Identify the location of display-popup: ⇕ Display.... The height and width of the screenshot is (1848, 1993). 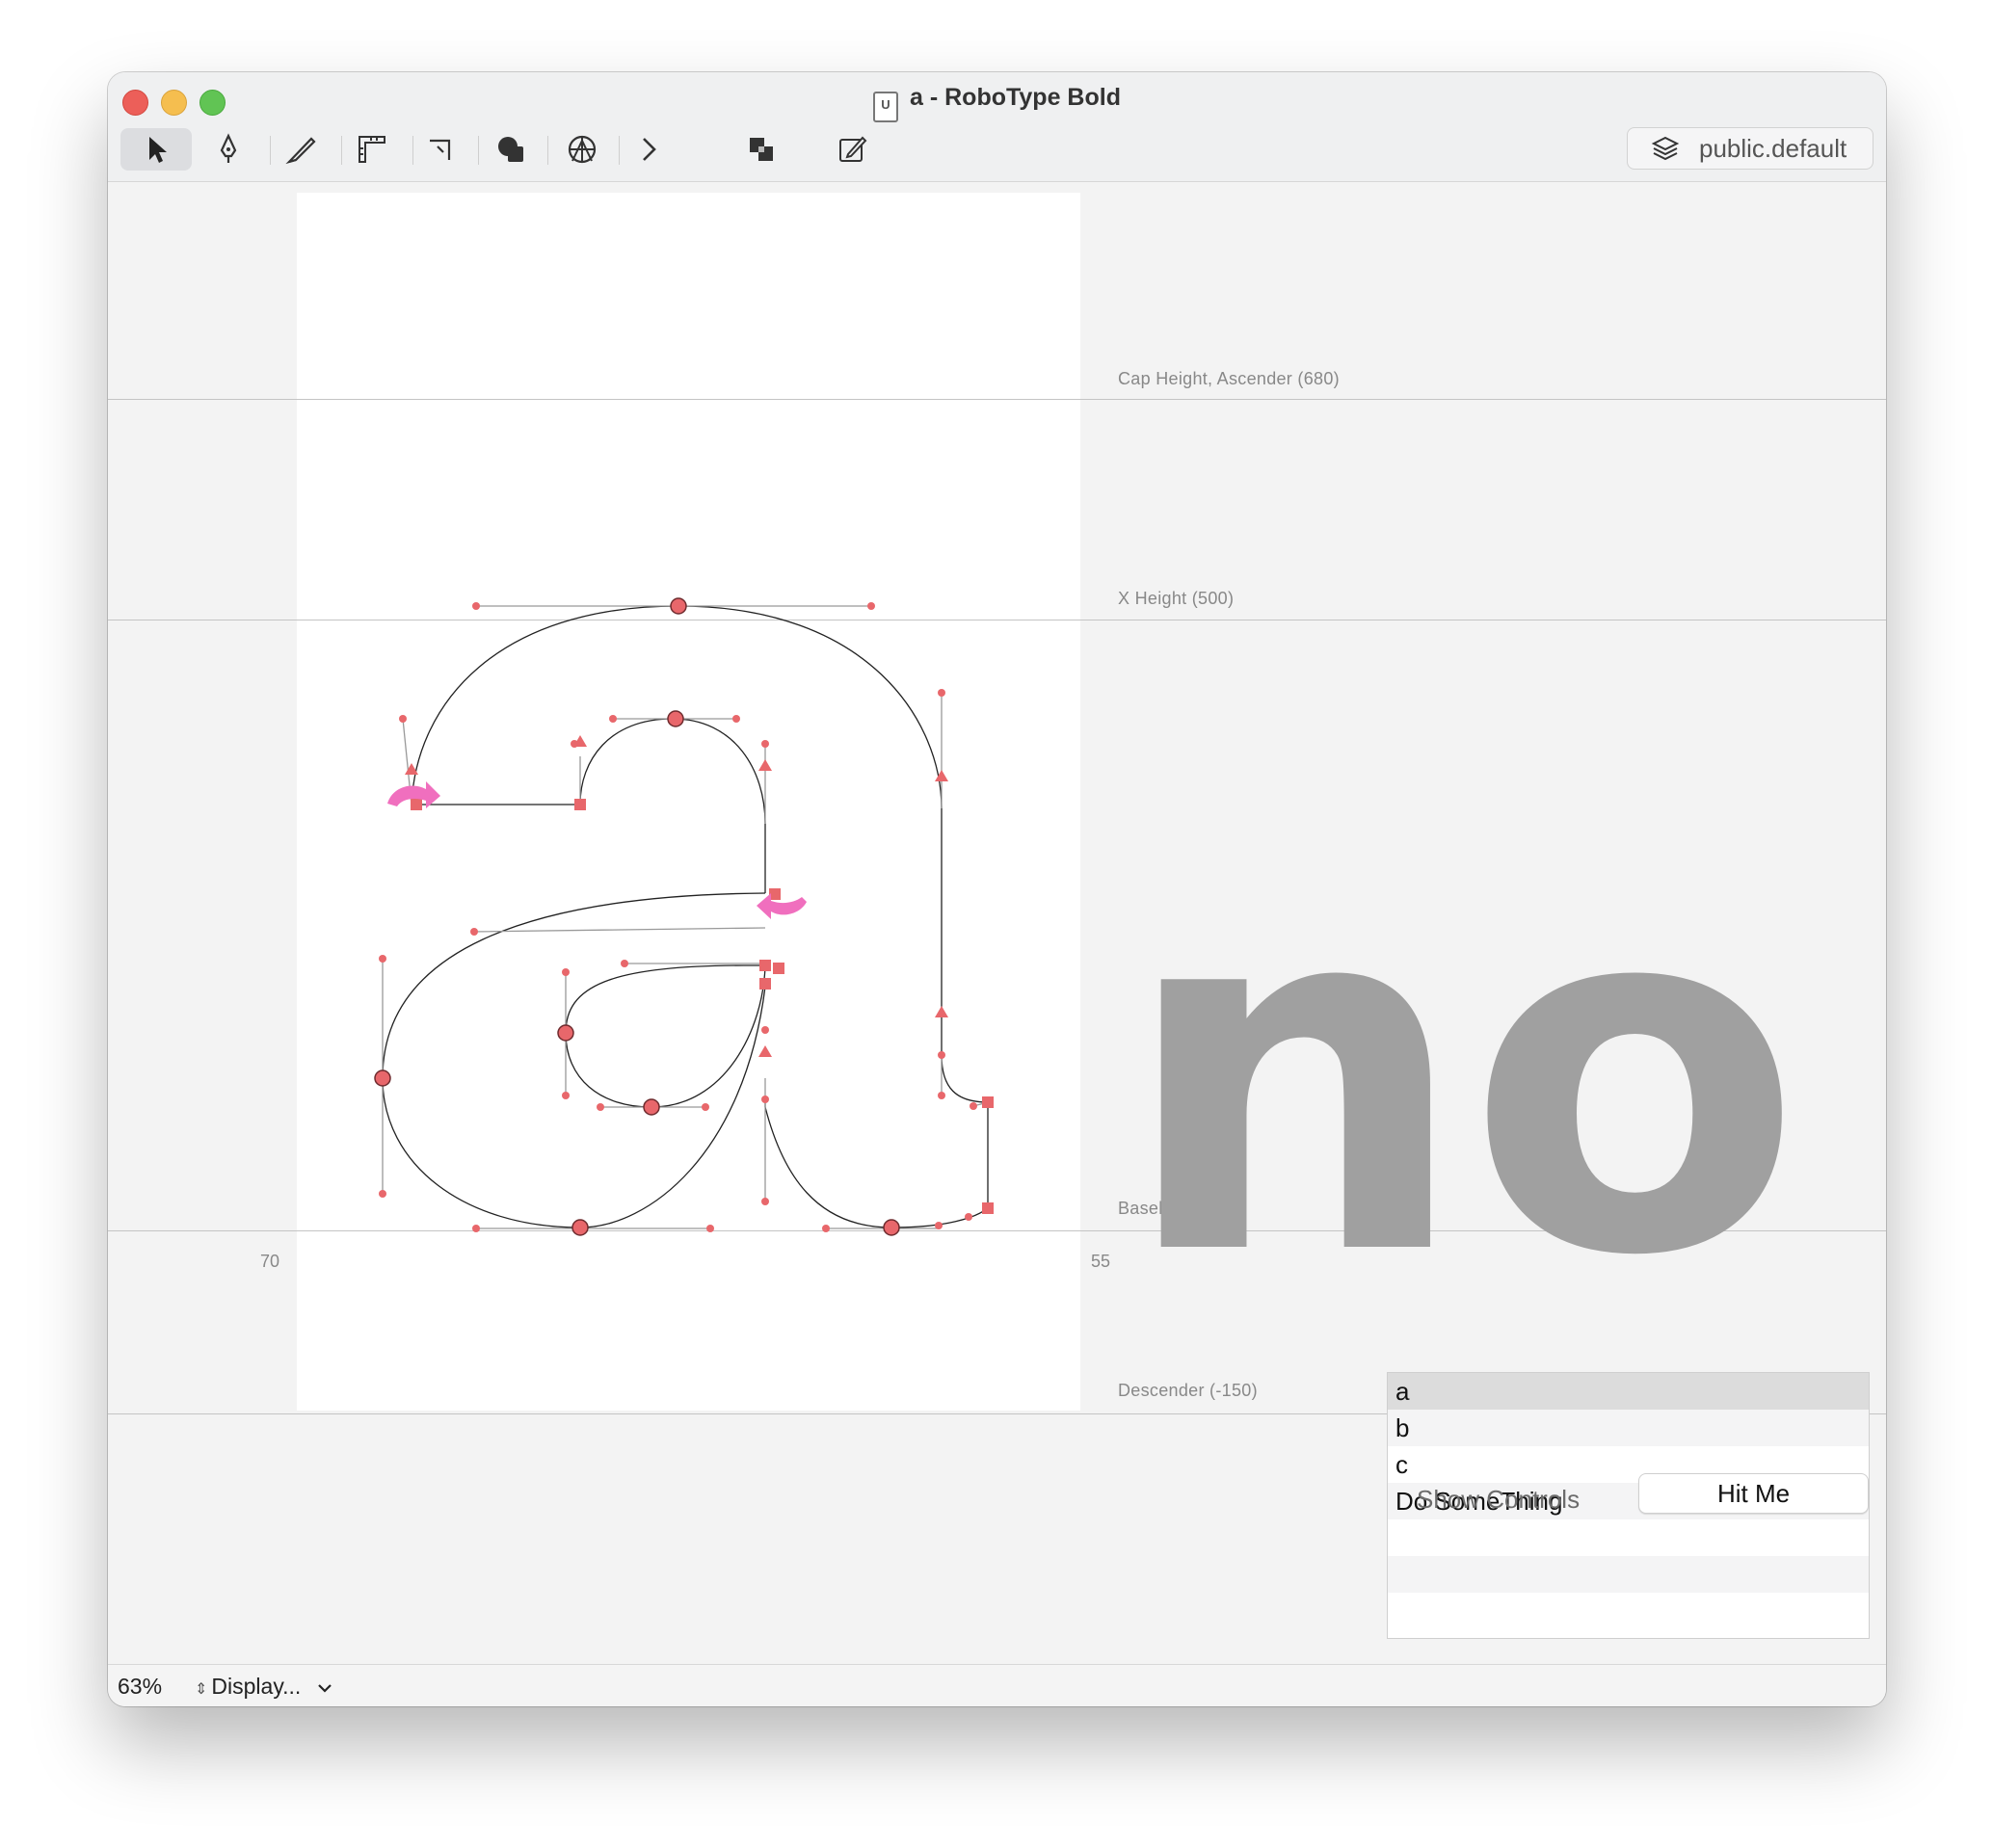
(263, 1687).